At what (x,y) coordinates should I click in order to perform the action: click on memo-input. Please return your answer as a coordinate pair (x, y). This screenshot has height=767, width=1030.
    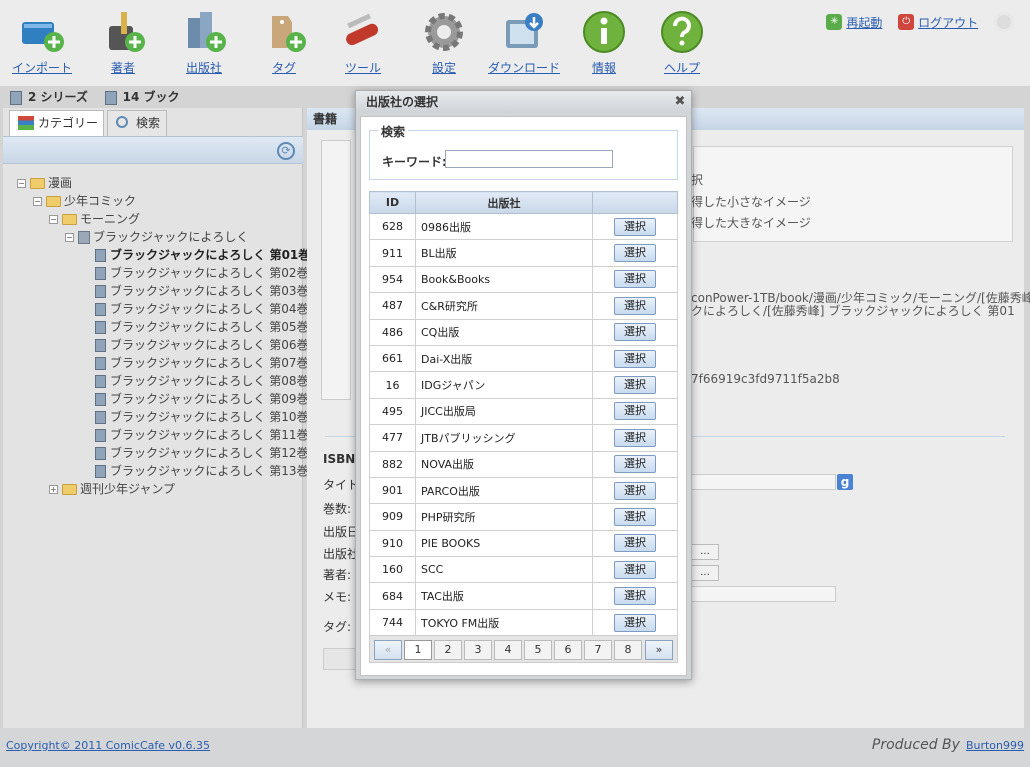
    Looking at the image, I should click on (763, 594).